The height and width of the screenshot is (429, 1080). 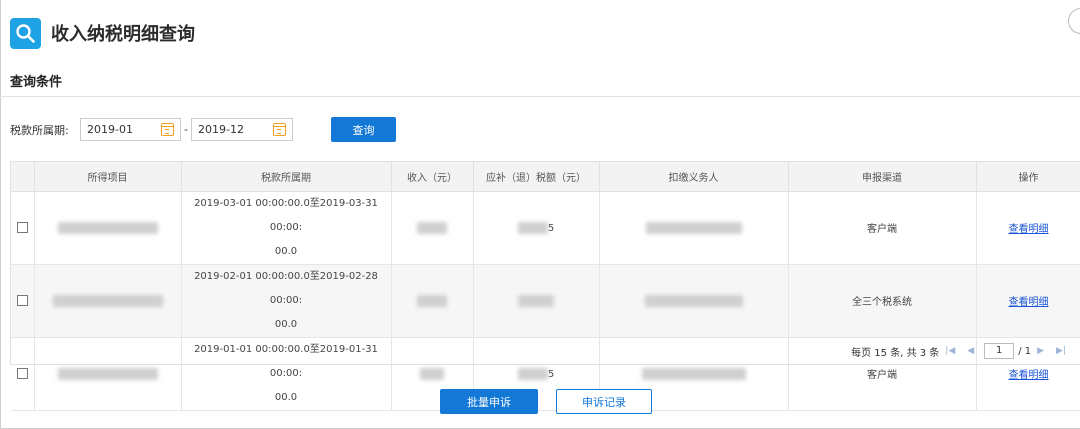 What do you see at coordinates (604, 401) in the screenshot?
I see `appeal-record-button: 申诉记录` at bounding box center [604, 401].